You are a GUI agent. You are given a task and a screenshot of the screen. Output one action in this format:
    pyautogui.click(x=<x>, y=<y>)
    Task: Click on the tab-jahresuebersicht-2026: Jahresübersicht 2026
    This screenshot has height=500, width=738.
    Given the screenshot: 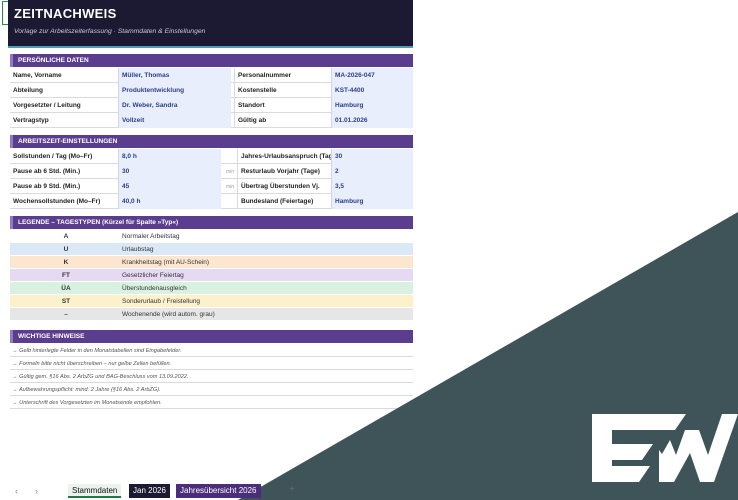 What is the action you would take?
    pyautogui.click(x=218, y=491)
    